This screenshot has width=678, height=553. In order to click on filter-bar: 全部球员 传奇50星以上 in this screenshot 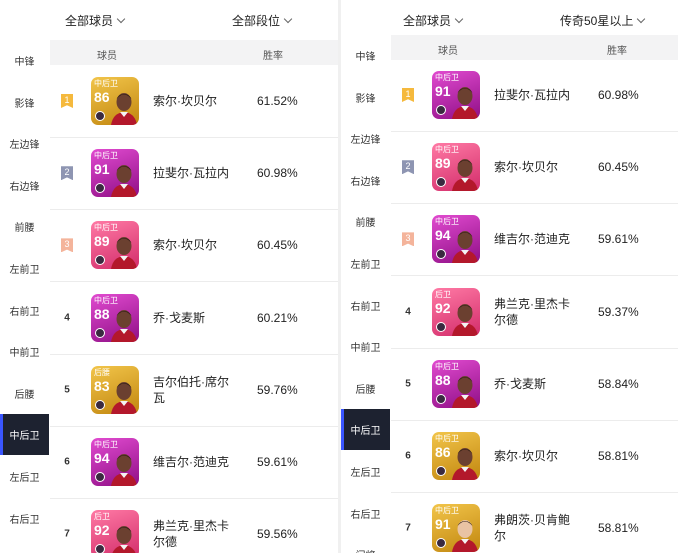, I will do `click(509, 20)`.